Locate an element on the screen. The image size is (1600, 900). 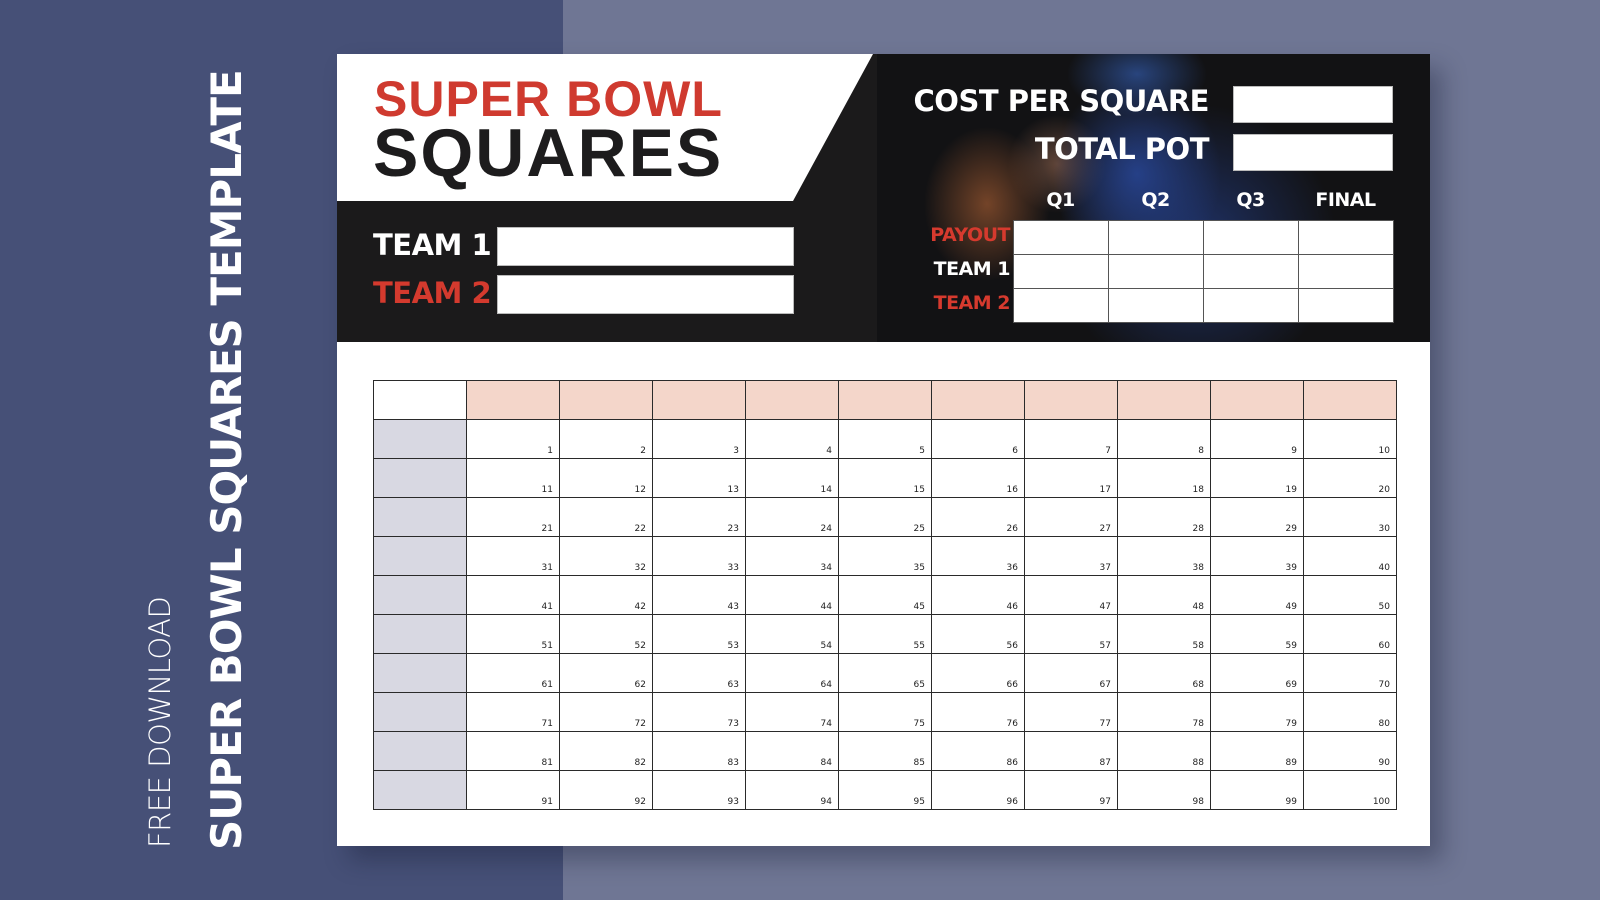
grid-square: 57 is located at coordinates (1071, 634).